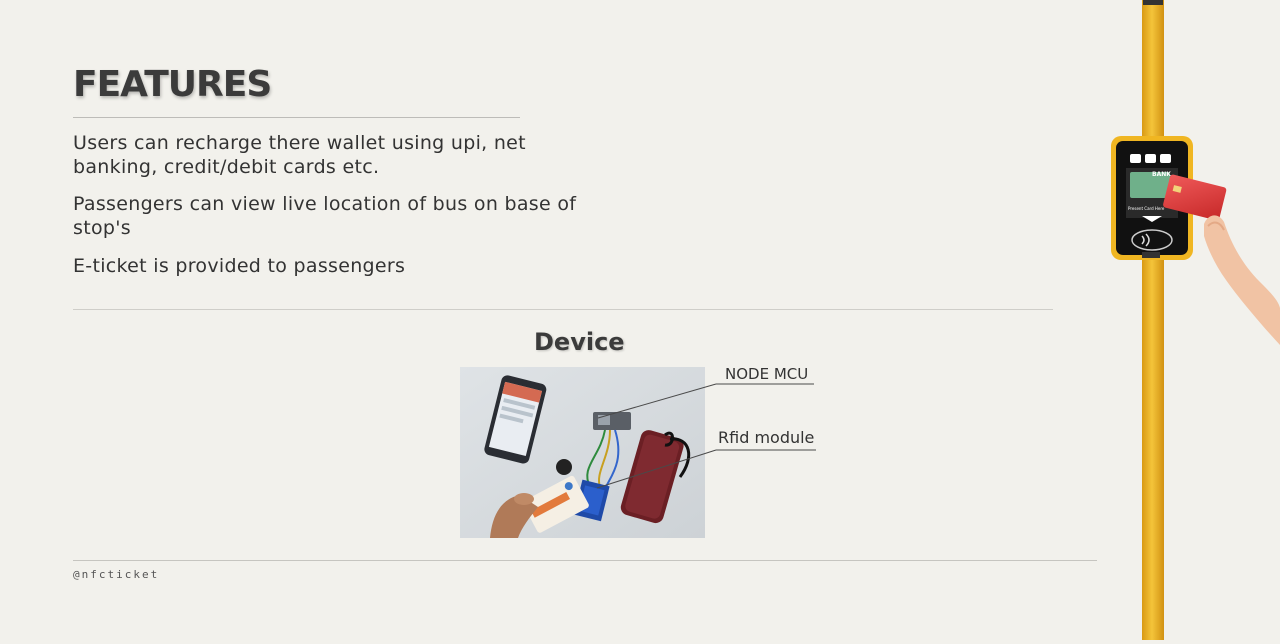  I want to click on callout-lines, so click(706, 436).